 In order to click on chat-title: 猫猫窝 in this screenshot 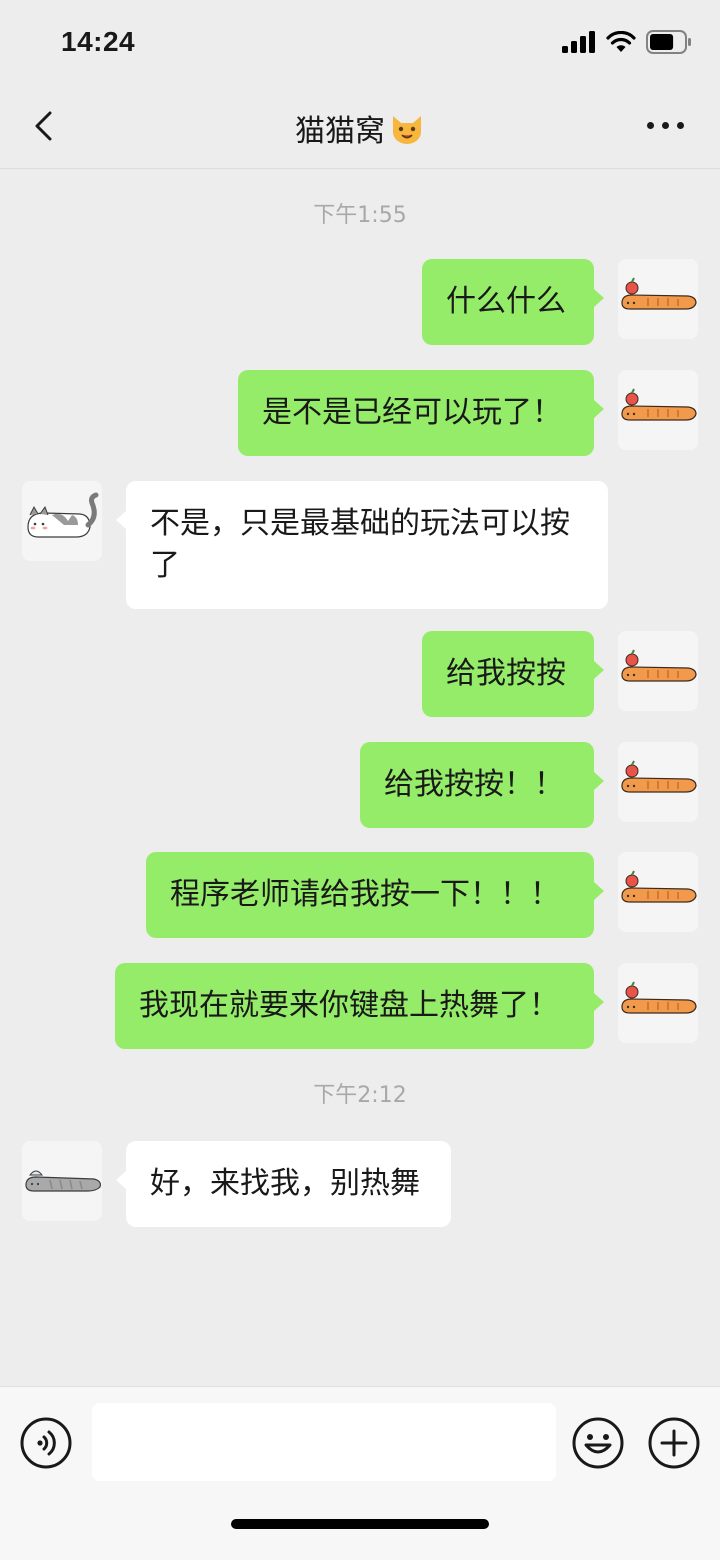, I will do `click(360, 130)`.